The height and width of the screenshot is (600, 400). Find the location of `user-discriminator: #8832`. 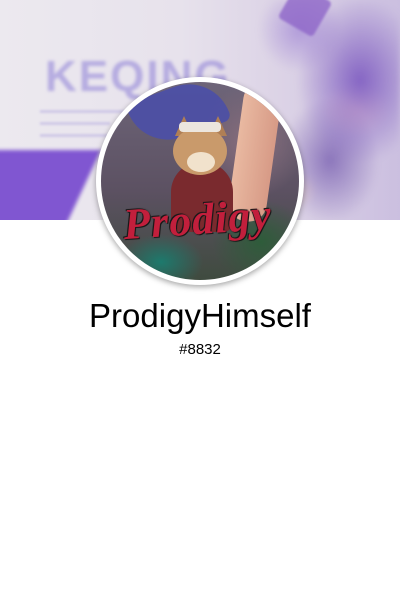

user-discriminator: #8832 is located at coordinates (200, 349).